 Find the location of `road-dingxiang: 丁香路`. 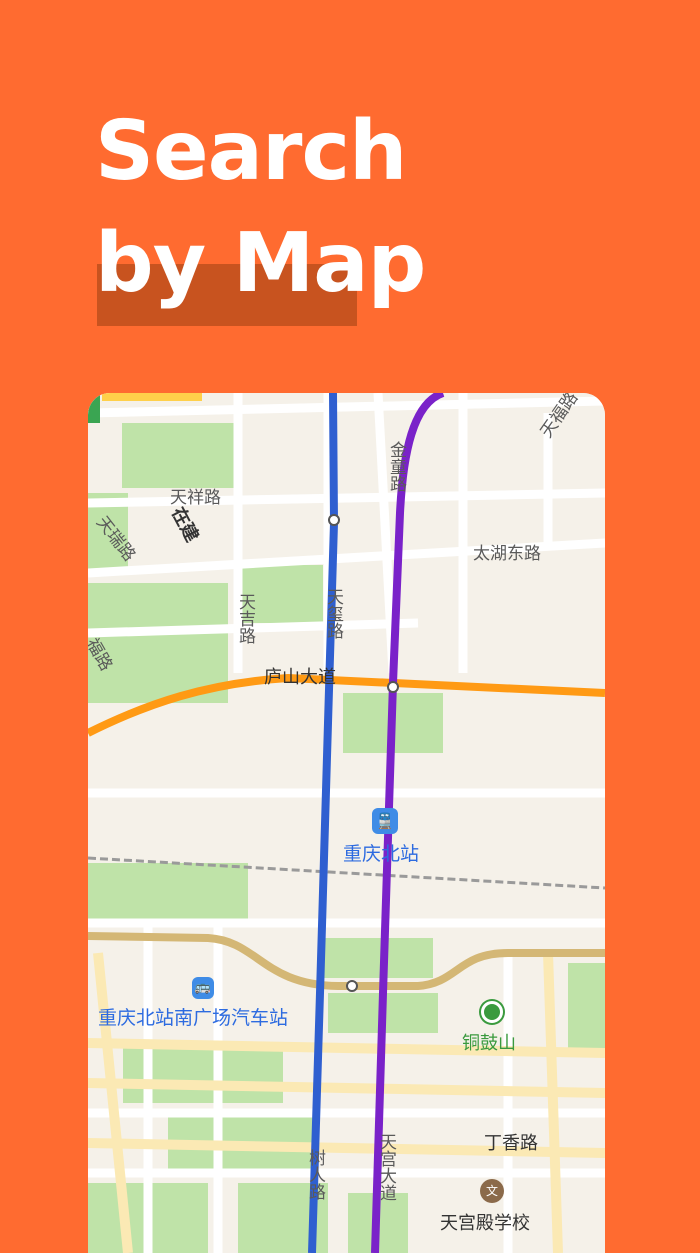

road-dingxiang: 丁香路 is located at coordinates (511, 1143).